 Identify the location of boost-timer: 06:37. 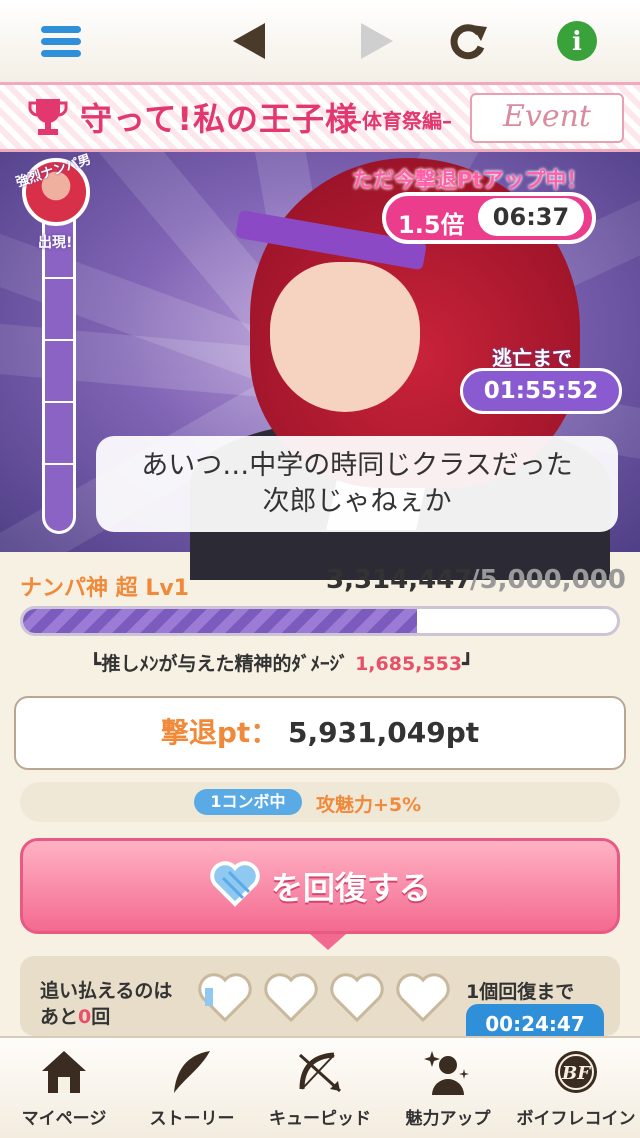
(531, 217).